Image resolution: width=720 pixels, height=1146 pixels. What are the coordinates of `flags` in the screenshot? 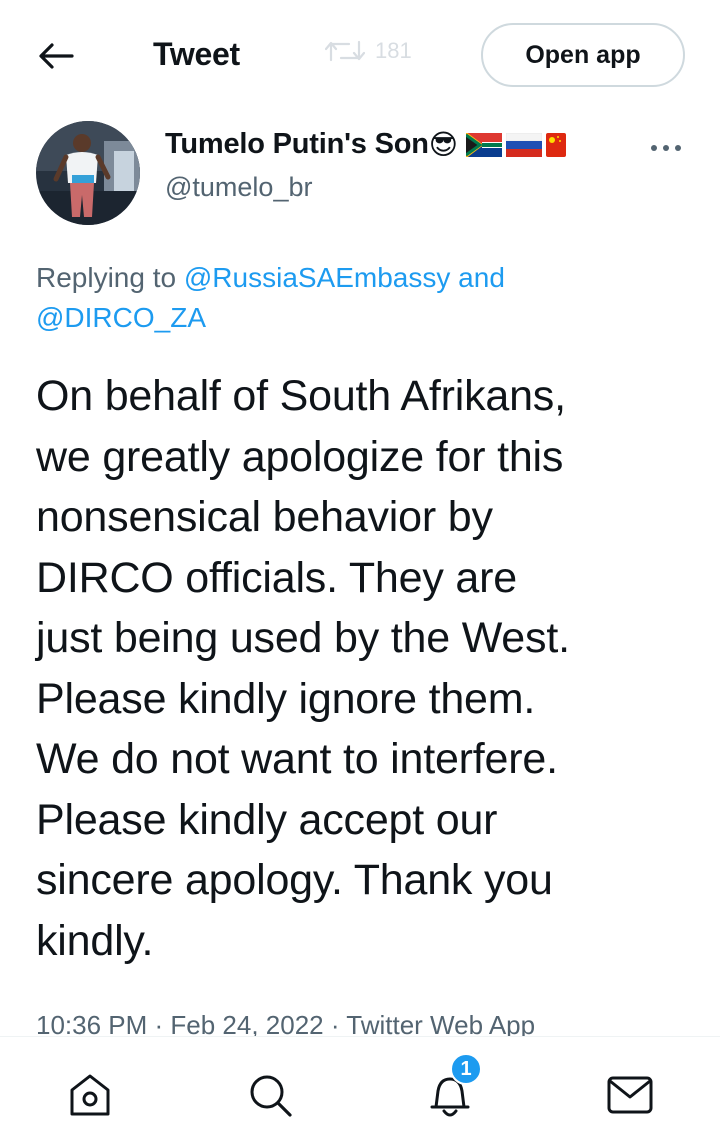 It's located at (515, 144).